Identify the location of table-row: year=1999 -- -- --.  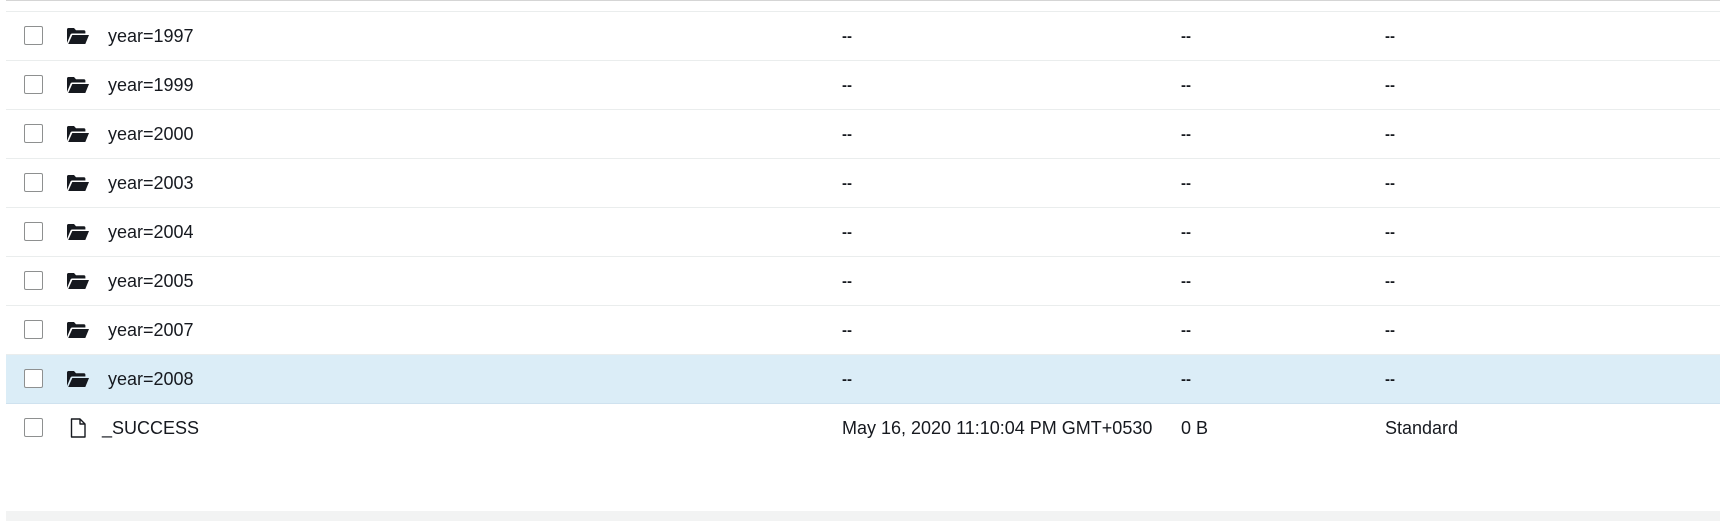
(863, 85).